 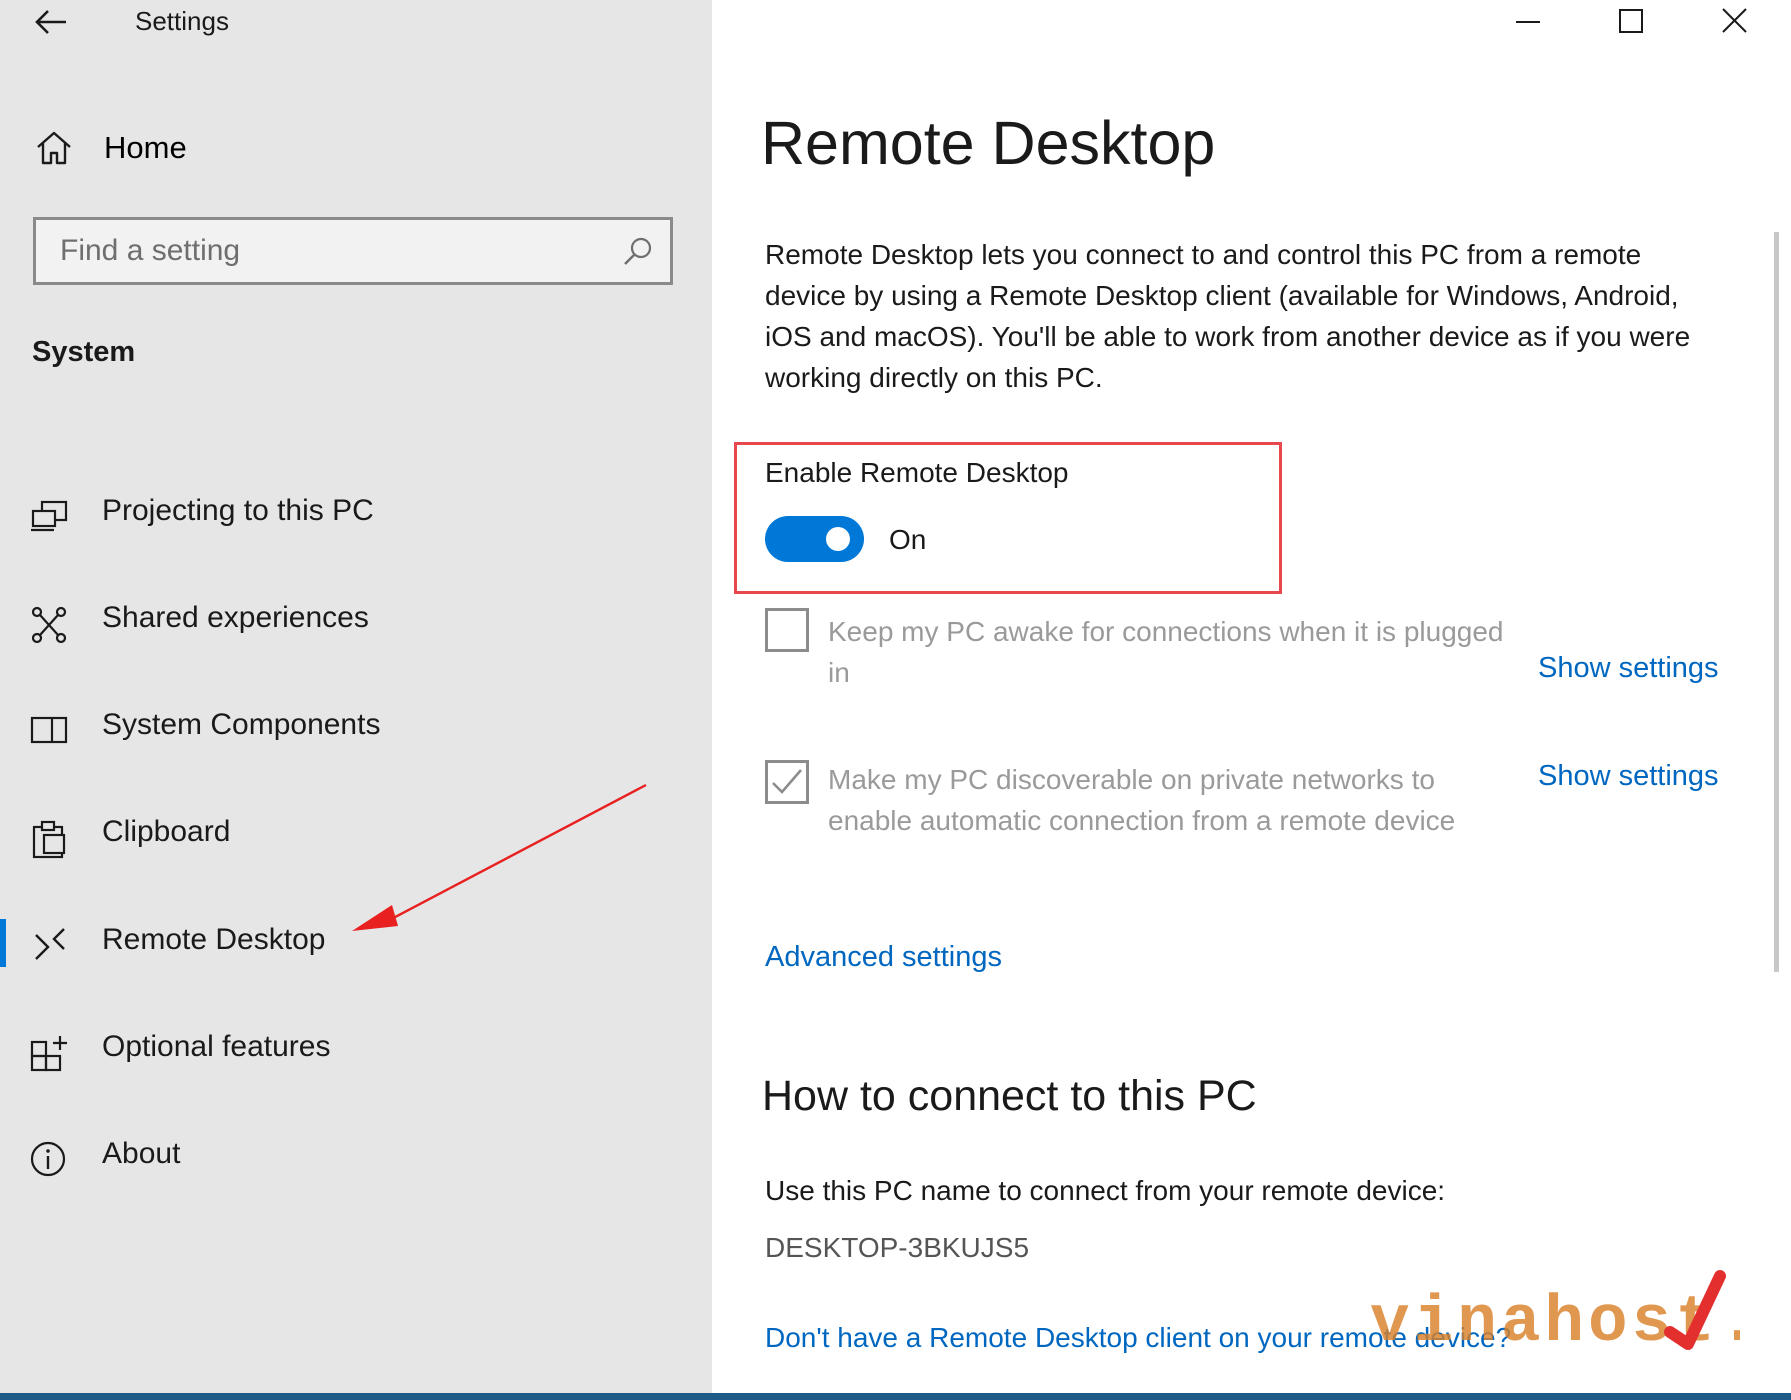 I want to click on watermark-logo: vinahost., so click(x=1555, y=1311).